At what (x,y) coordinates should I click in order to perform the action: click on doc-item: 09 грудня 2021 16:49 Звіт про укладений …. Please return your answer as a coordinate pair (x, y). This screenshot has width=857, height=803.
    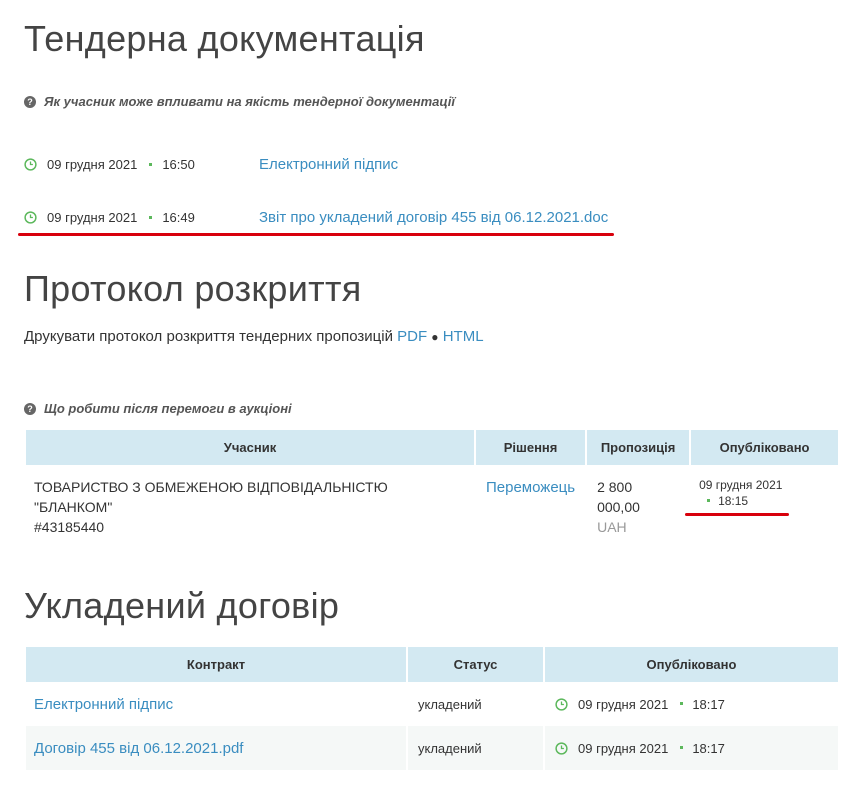
    Looking at the image, I should click on (324, 217).